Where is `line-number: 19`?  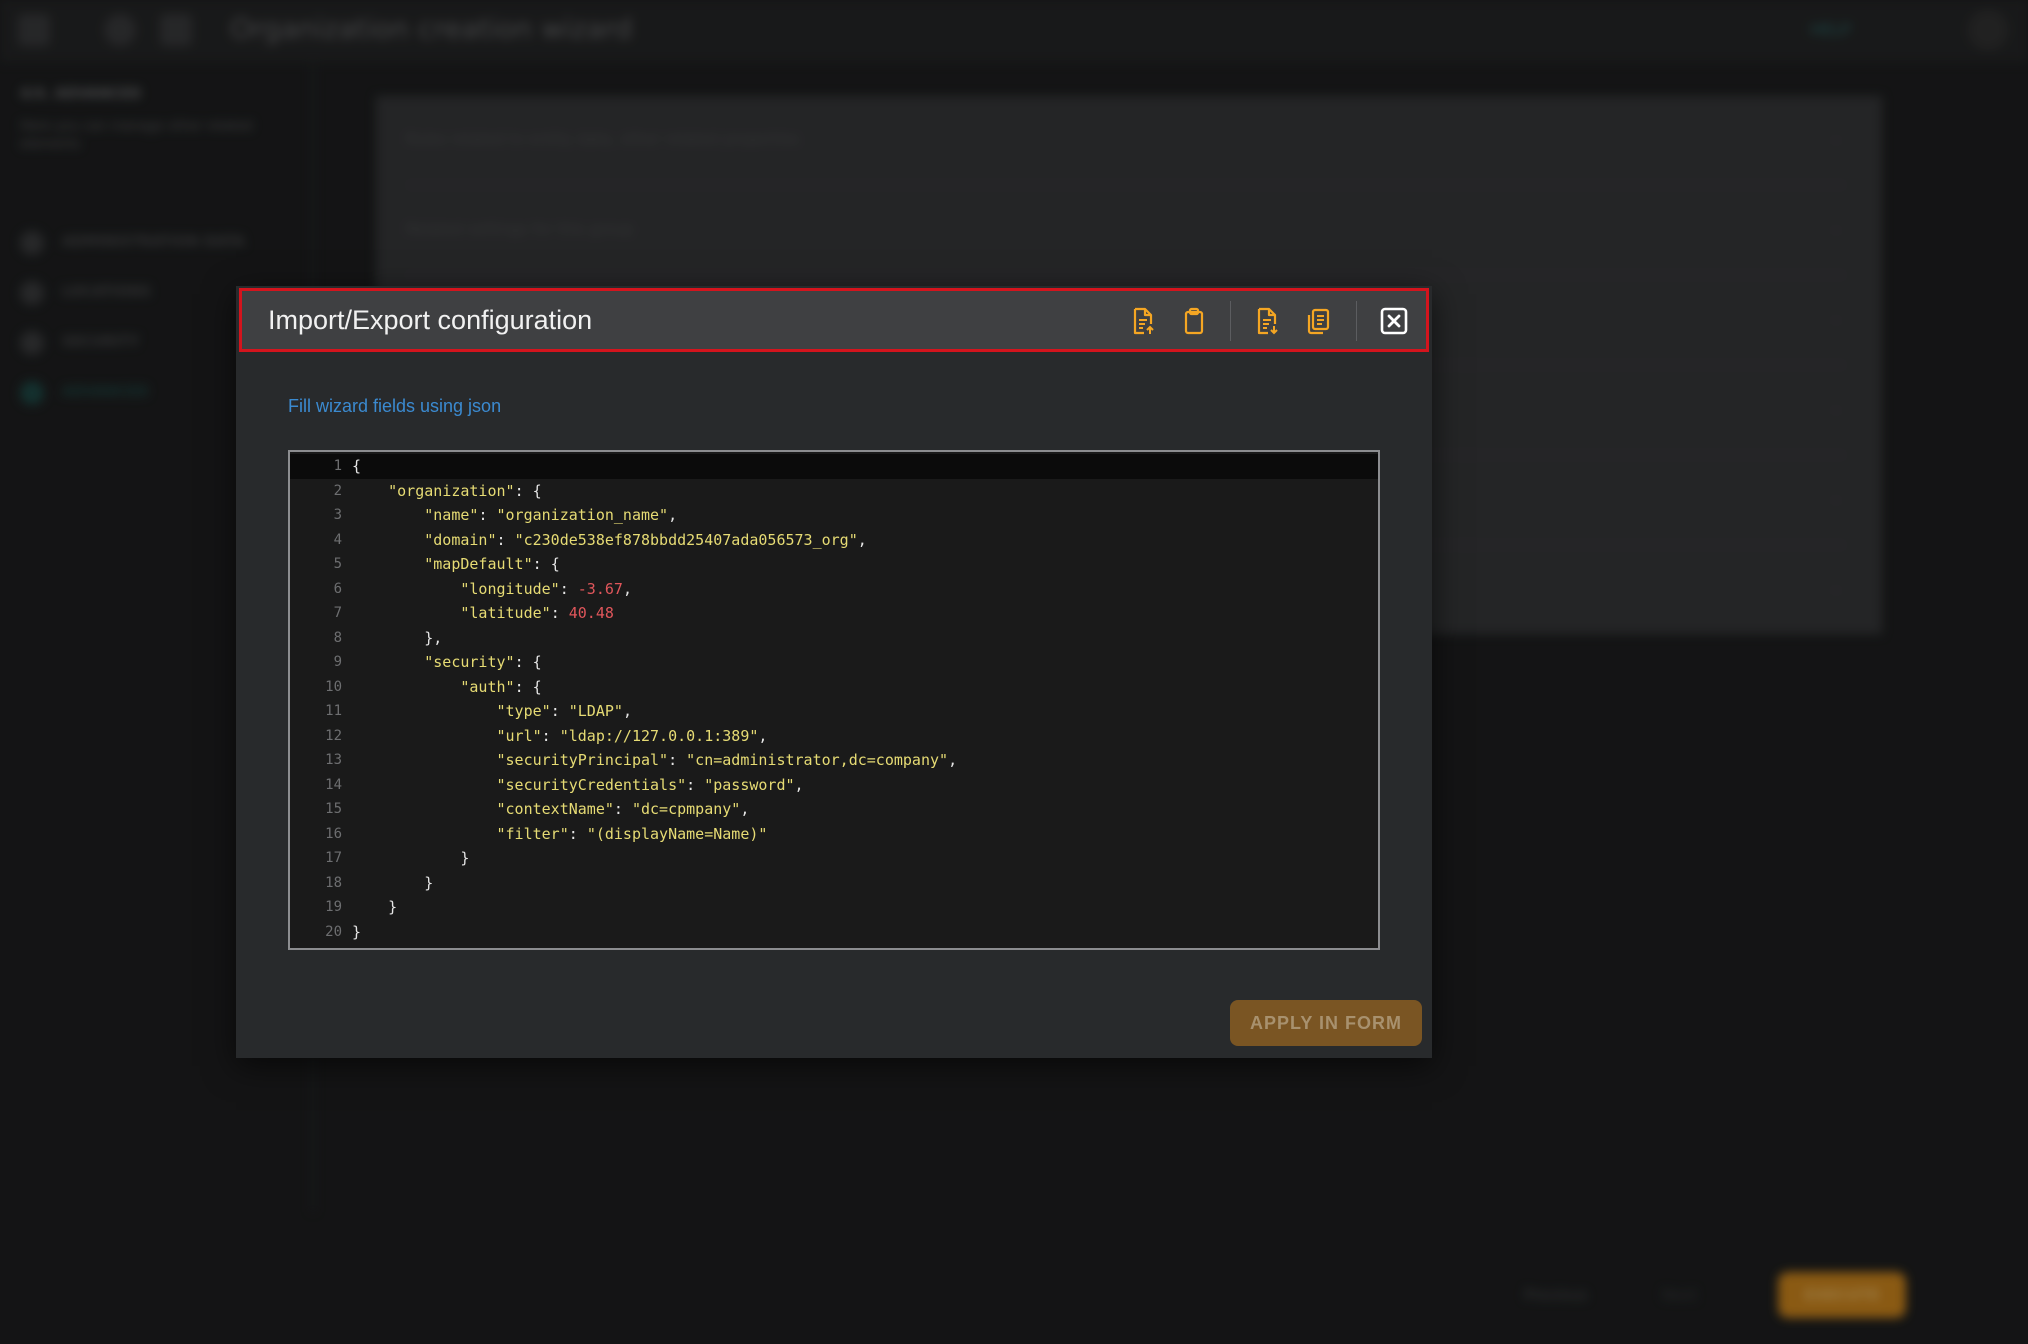
line-number: 19 is located at coordinates (333, 907).